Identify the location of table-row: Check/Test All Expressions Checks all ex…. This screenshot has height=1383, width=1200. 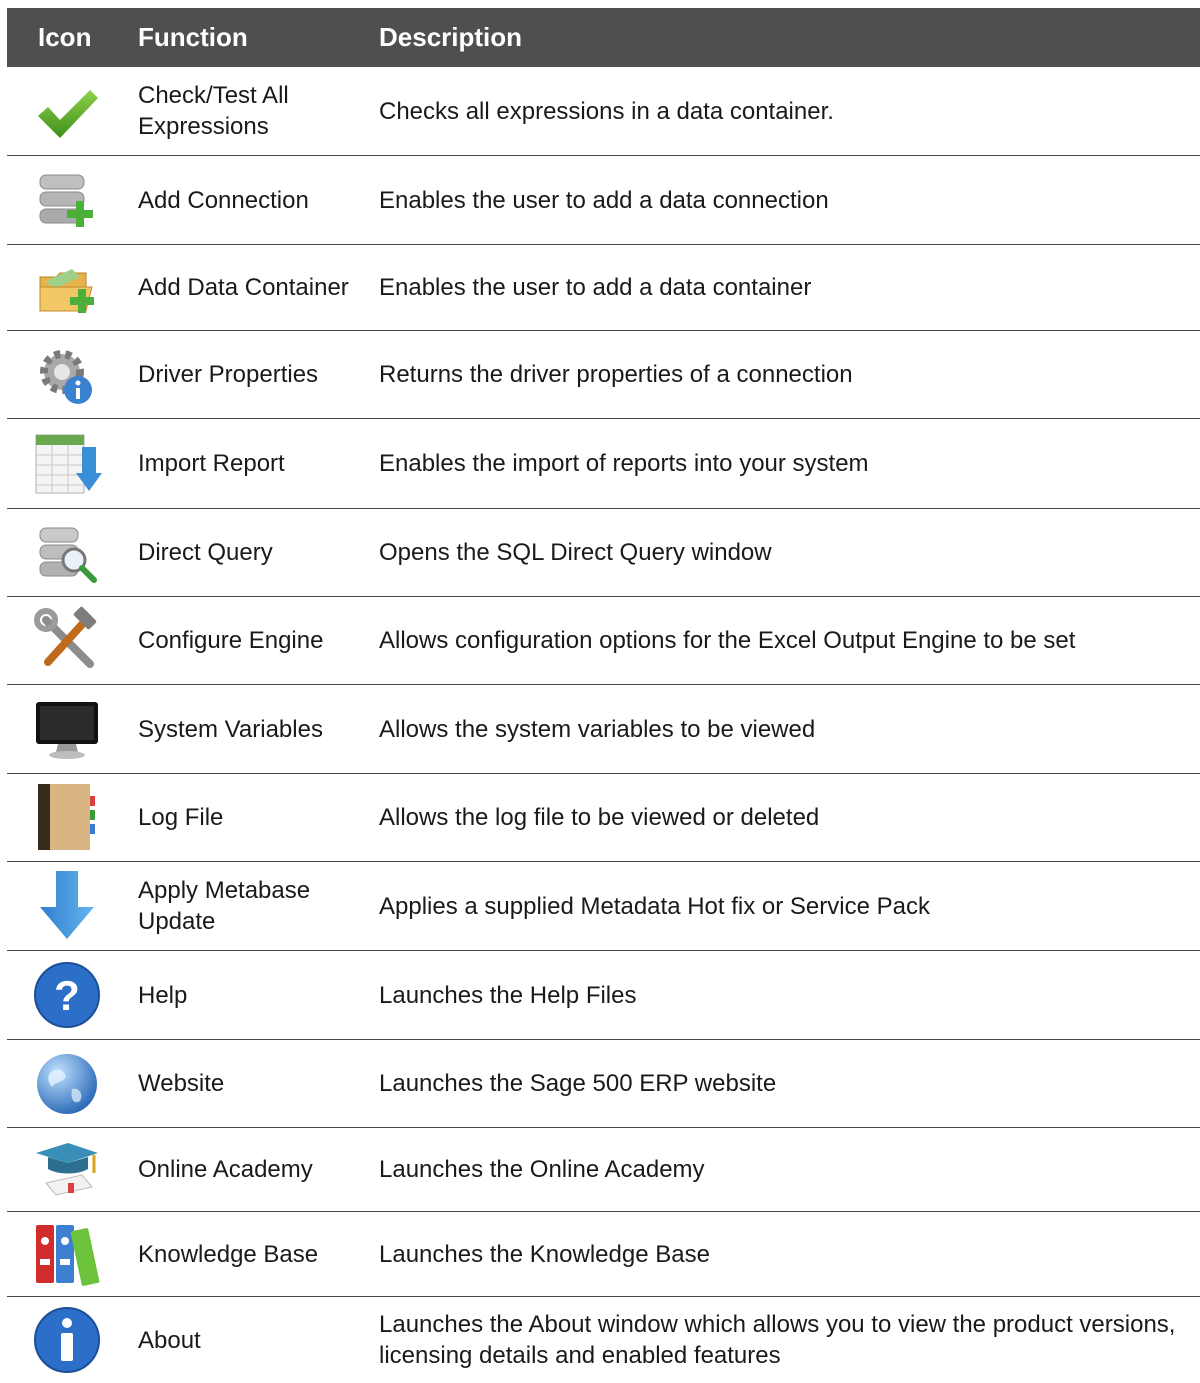
(603, 111).